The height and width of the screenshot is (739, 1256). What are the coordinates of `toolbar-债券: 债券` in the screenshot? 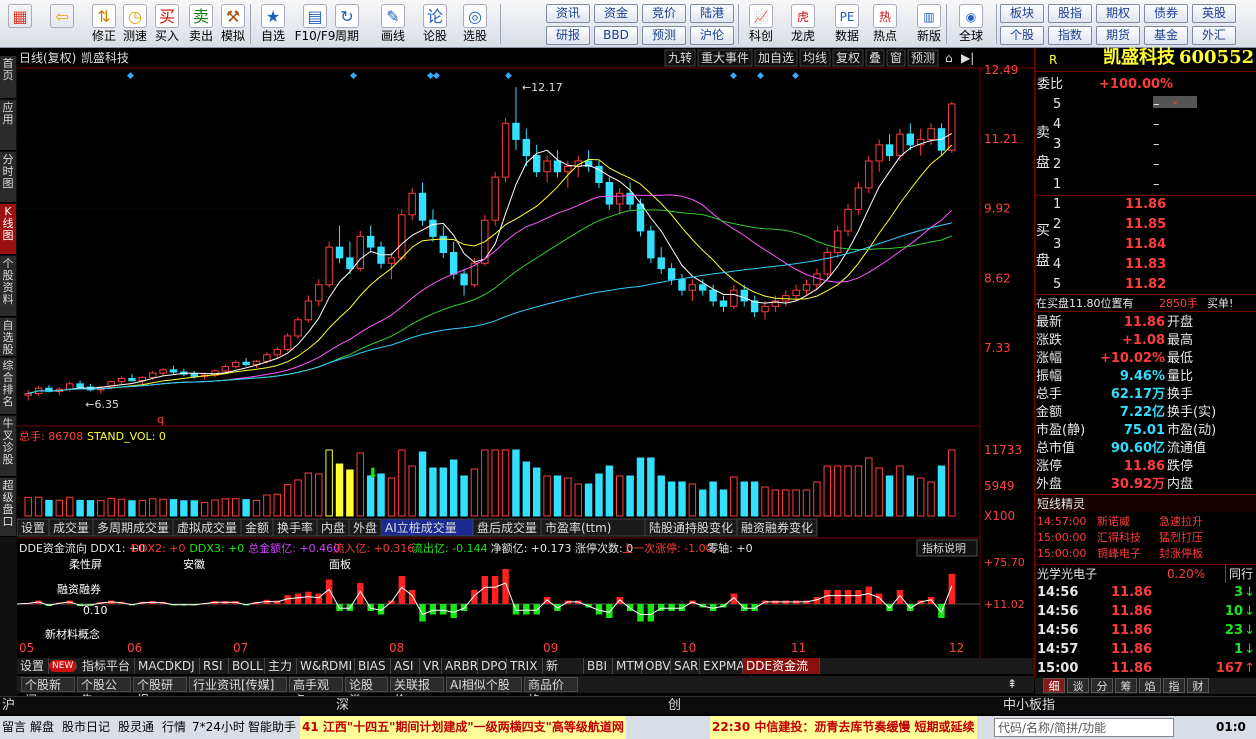 It's located at (1166, 13).